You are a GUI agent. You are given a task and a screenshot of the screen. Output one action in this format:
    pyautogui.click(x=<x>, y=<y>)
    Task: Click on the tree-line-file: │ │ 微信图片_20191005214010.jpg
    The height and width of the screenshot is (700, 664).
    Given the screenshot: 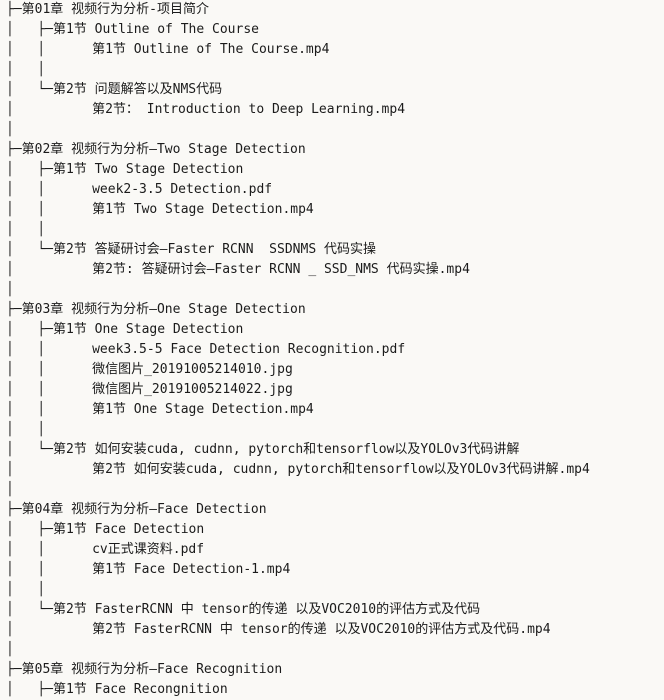 What is the action you would take?
    pyautogui.click(x=332, y=370)
    